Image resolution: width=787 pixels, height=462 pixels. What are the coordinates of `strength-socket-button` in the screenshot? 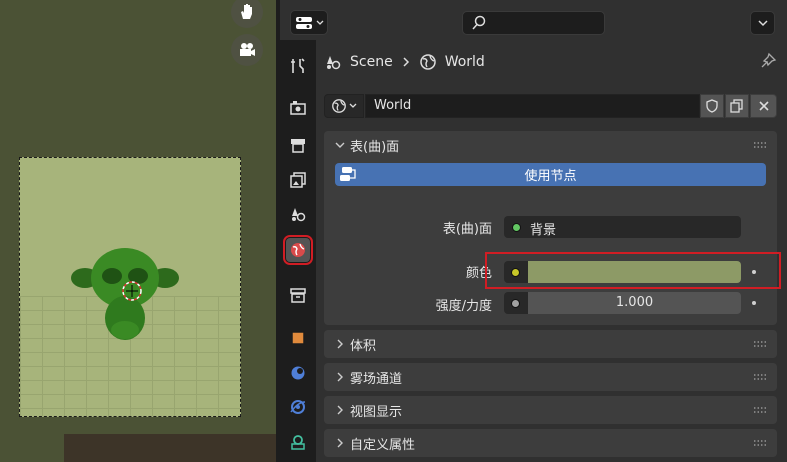 It's located at (516, 303).